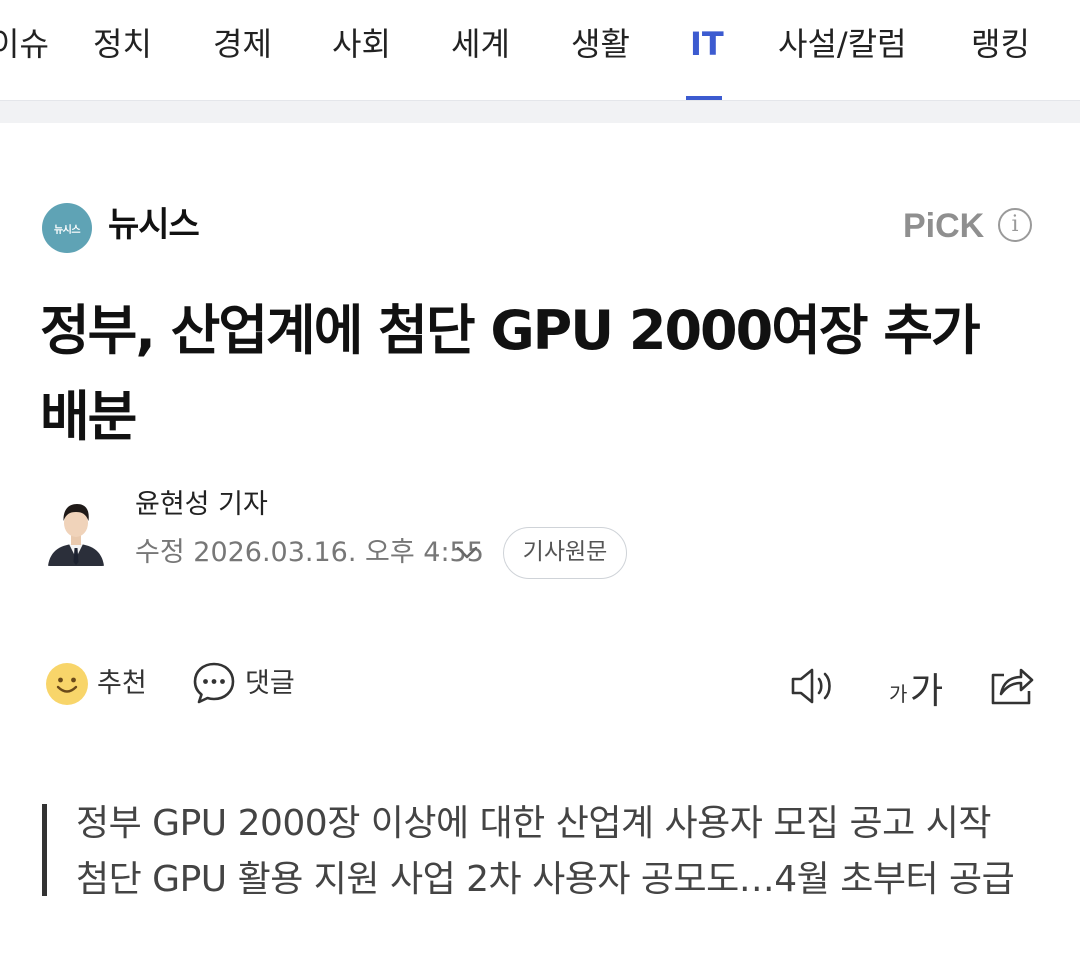 The height and width of the screenshot is (954, 1080). I want to click on like-button-label: 추천, so click(122, 684).